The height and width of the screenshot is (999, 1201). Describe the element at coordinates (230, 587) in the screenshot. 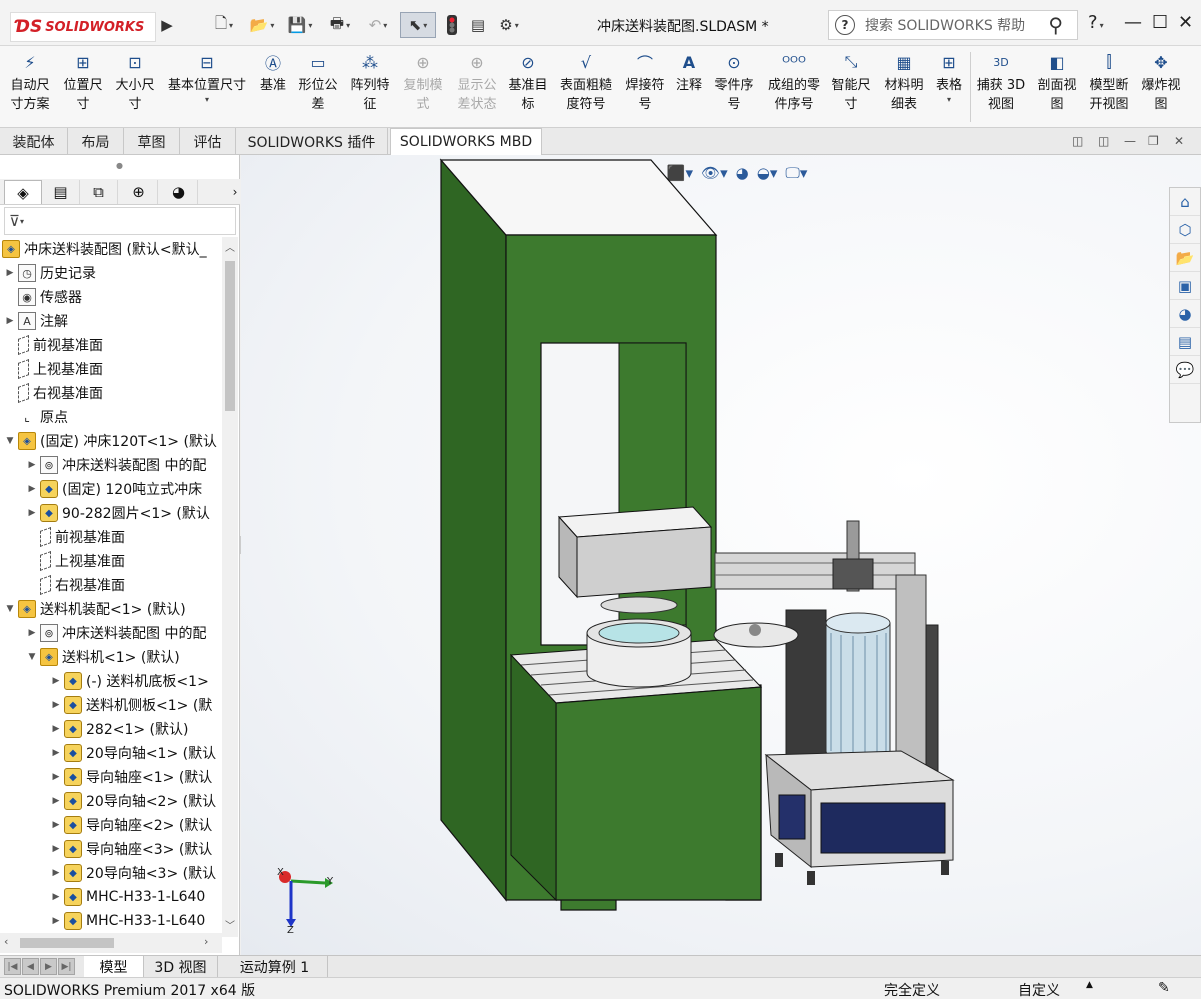

I see `tree-vertical-scrollbar: ︿ ﹀` at that location.